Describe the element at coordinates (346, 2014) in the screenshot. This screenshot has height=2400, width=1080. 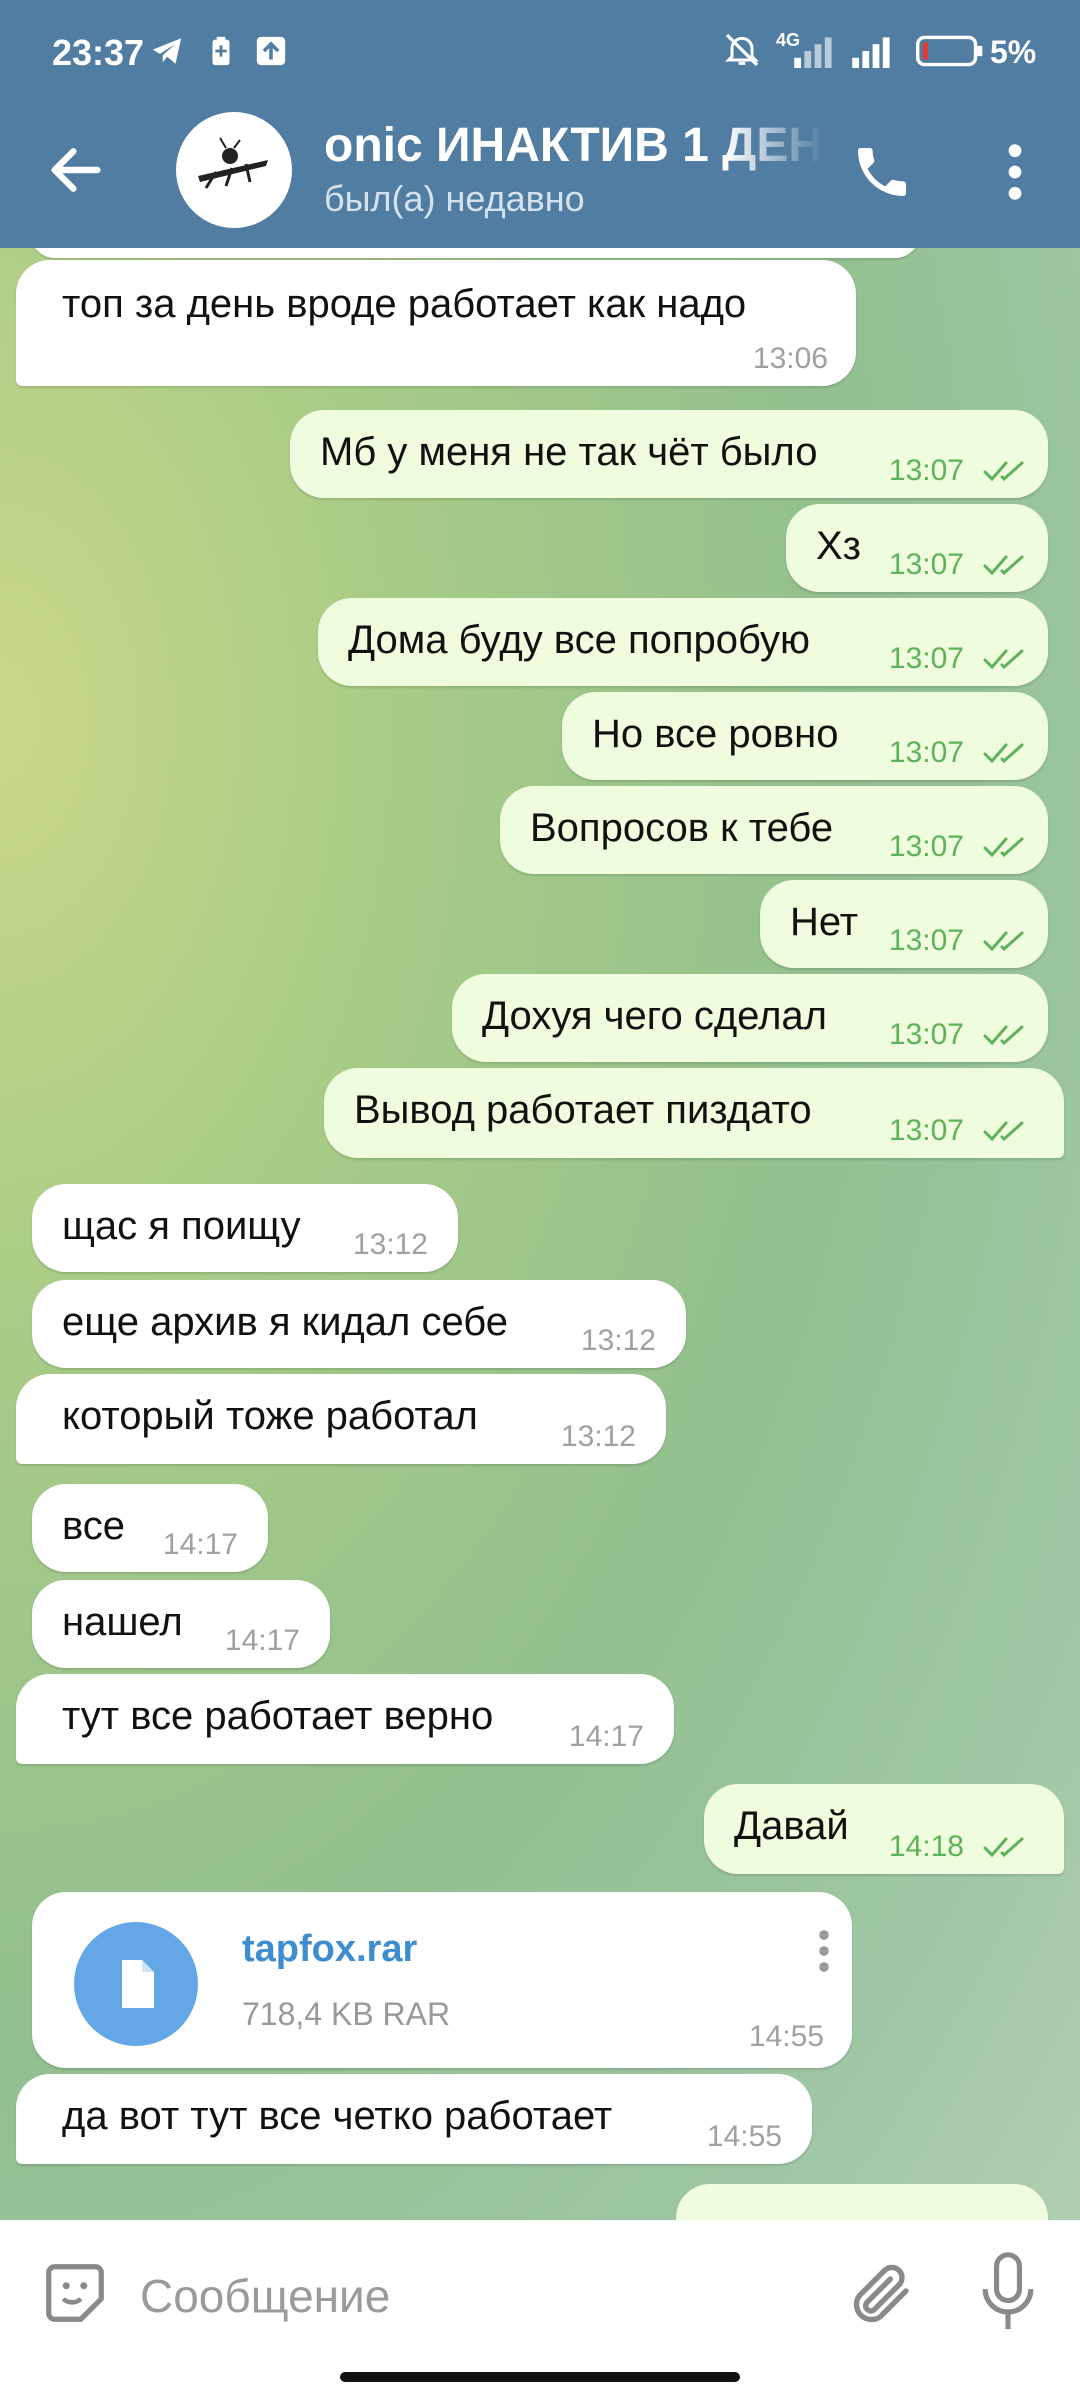
I see `file-size: 718,4 KB RAR` at that location.